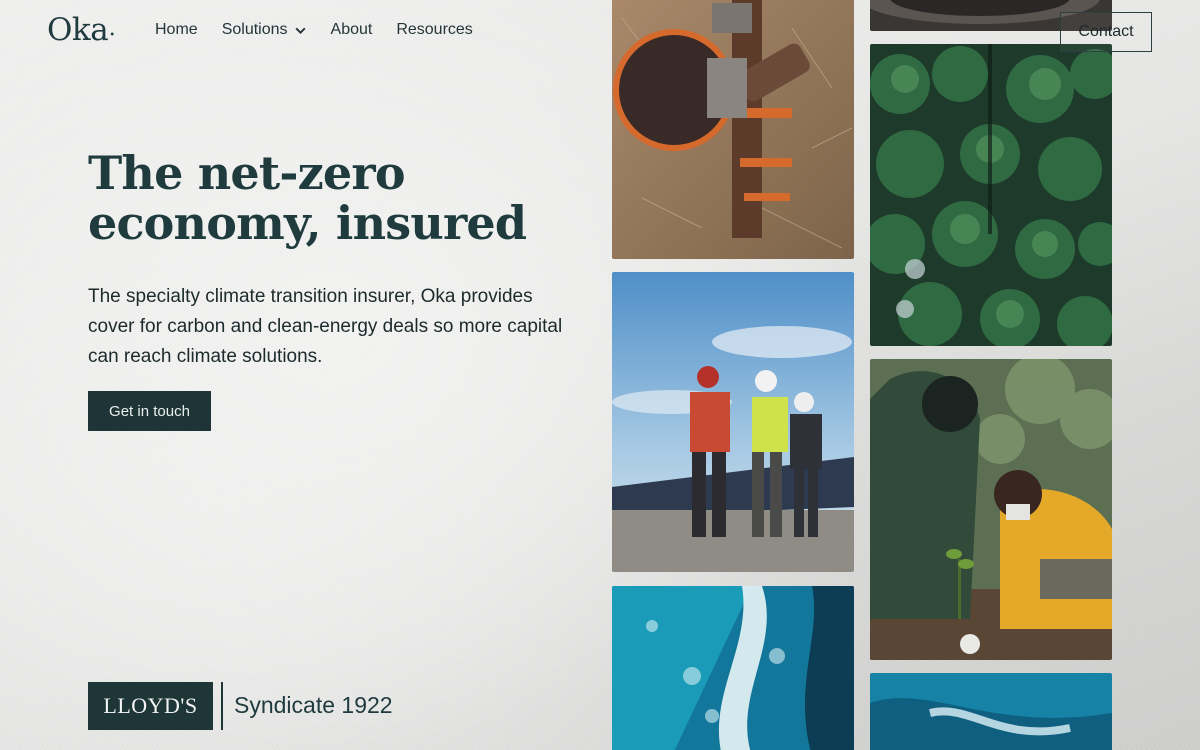 Image resolution: width=1200 pixels, height=750 pixels. What do you see at coordinates (352, 30) in the screenshot?
I see `nav-item-about: About` at bounding box center [352, 30].